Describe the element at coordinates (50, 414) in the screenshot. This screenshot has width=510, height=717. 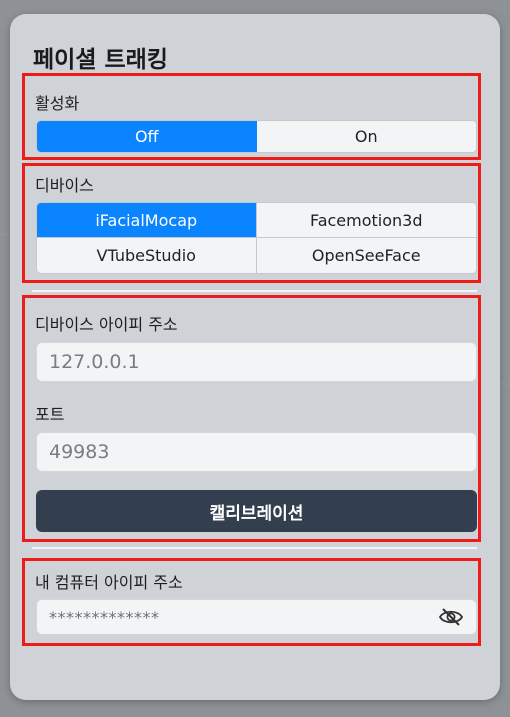
I see `port-label: 포트` at that location.